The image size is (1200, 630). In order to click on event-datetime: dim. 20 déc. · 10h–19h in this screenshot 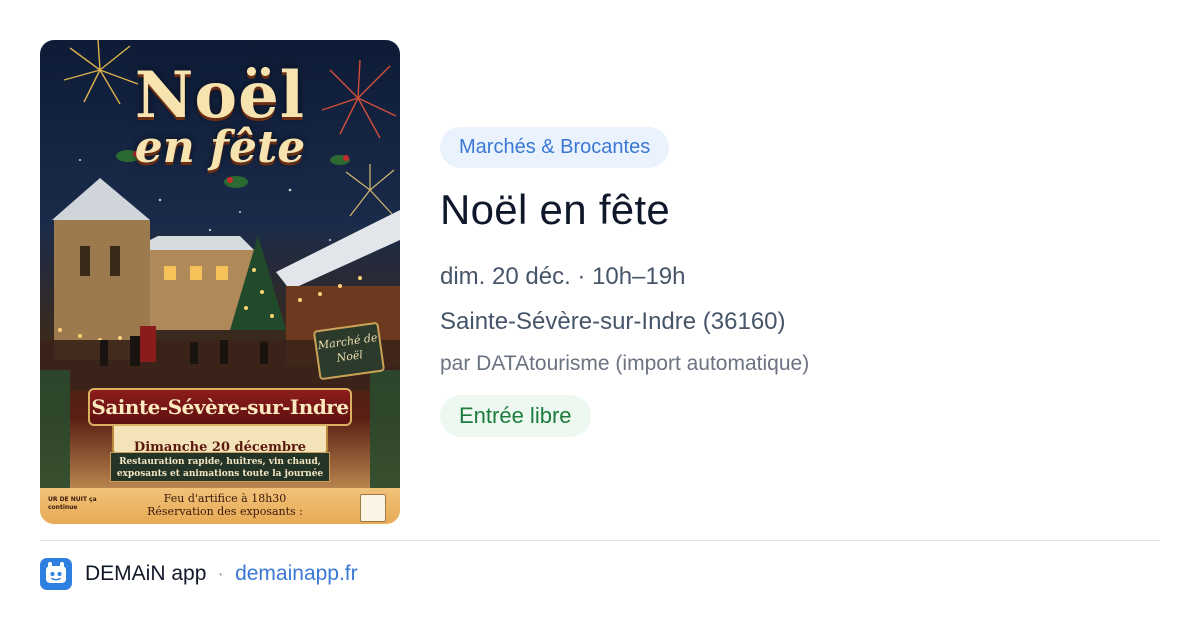, I will do `click(563, 276)`.